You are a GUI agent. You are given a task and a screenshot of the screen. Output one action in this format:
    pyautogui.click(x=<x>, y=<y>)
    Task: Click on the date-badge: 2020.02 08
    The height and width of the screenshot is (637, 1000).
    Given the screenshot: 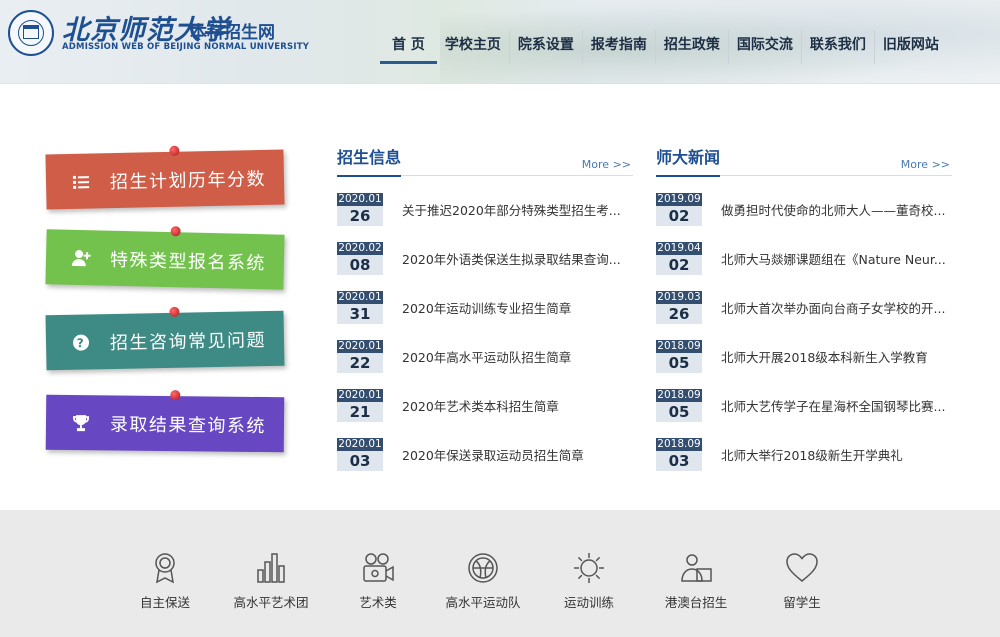 What is the action you would take?
    pyautogui.click(x=360, y=258)
    